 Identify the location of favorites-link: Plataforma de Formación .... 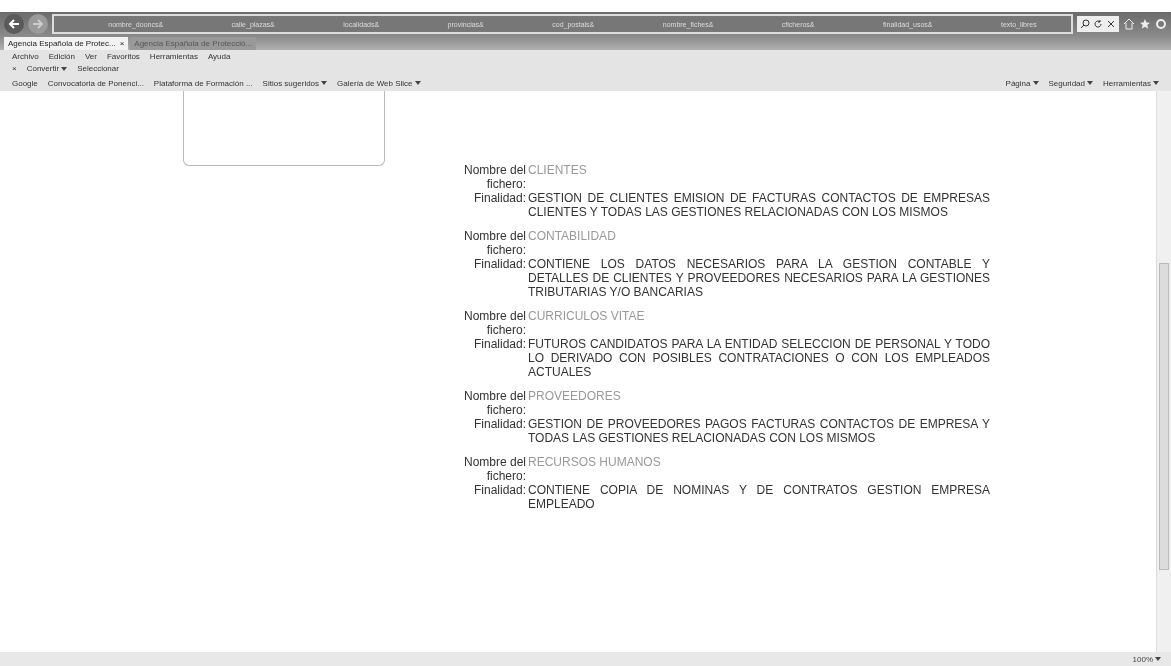
(203, 83).